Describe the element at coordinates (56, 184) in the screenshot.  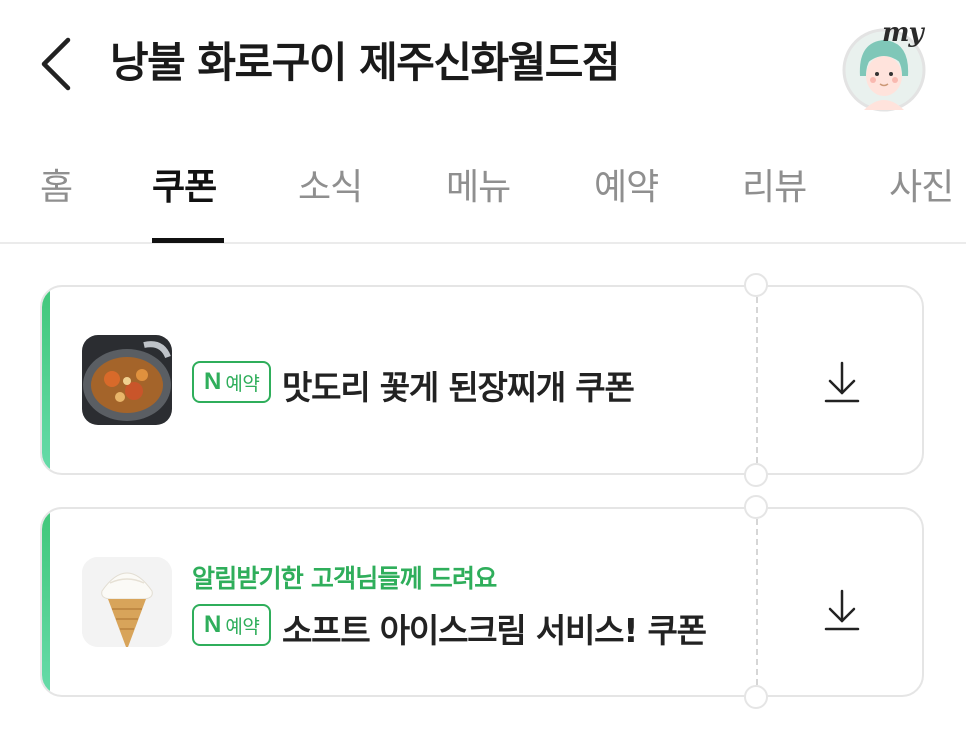
I see `tab-home: 홈` at that location.